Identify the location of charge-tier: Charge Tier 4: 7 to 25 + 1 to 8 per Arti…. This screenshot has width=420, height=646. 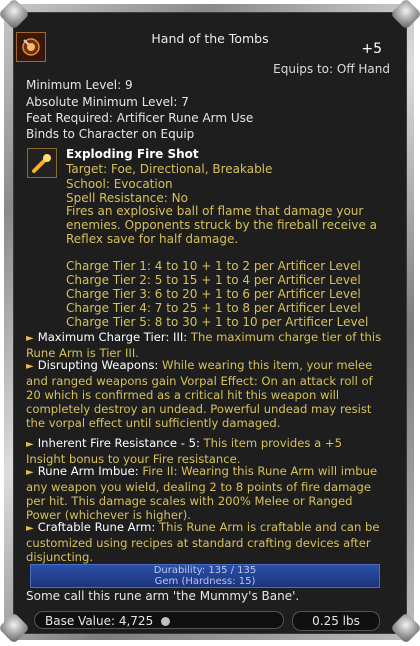
(213, 308).